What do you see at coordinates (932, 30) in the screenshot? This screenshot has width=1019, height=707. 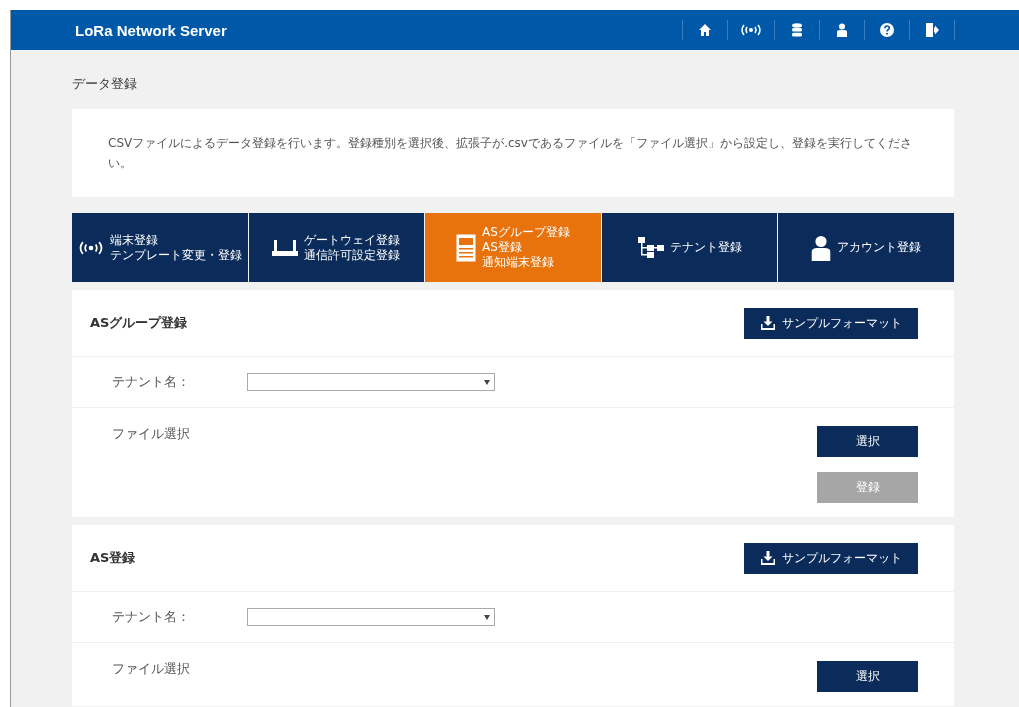 I see `logout-icon` at bounding box center [932, 30].